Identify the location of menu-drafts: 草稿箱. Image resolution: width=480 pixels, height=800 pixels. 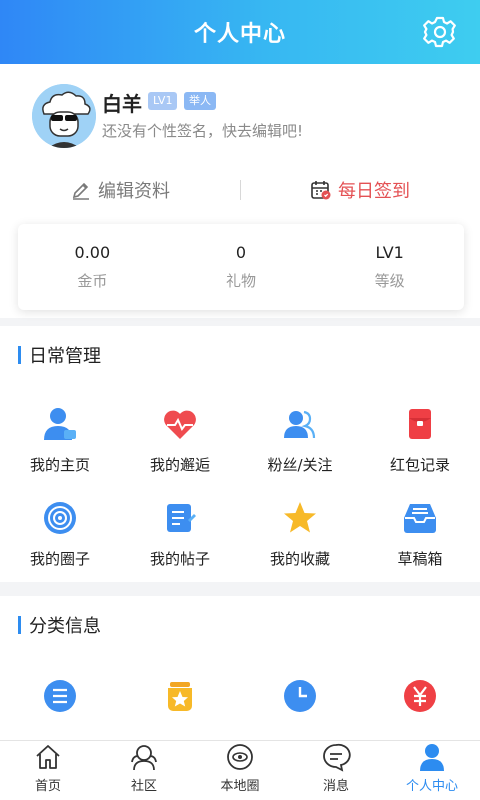
(420, 545).